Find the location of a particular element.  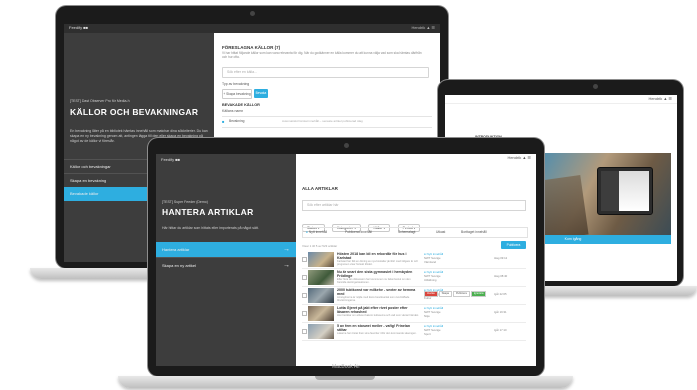

field-label: Källans namn is located at coordinates (233, 111).